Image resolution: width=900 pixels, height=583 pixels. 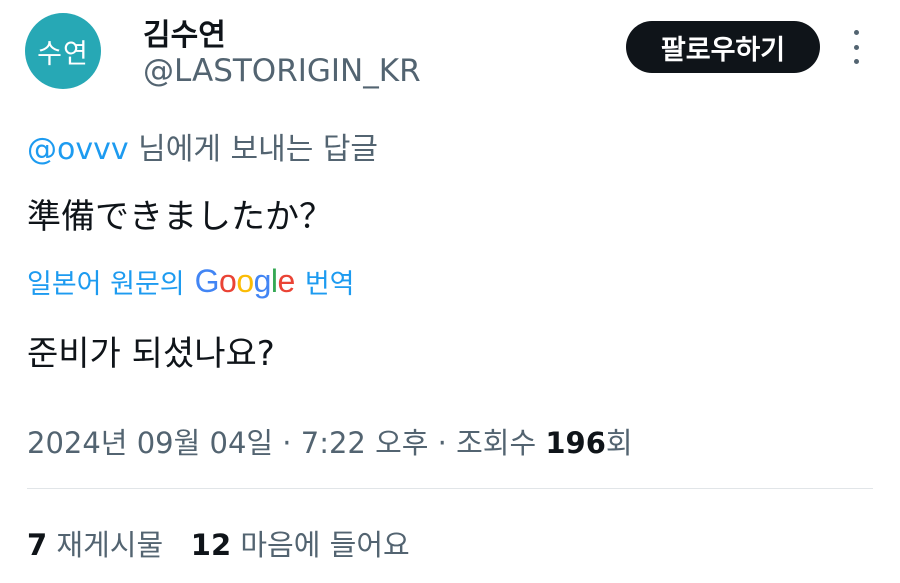 I want to click on views-suffix: 회, so click(x=619, y=443).